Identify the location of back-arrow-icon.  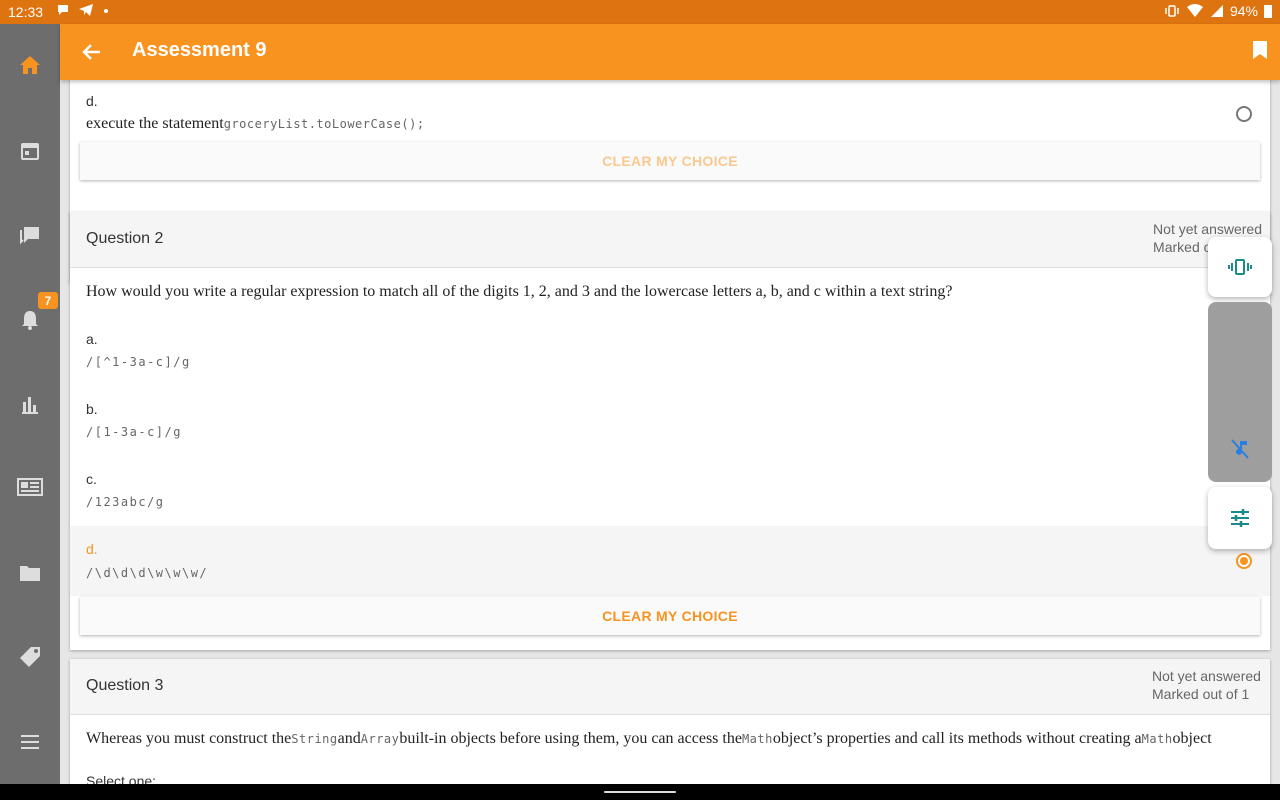
(92, 52).